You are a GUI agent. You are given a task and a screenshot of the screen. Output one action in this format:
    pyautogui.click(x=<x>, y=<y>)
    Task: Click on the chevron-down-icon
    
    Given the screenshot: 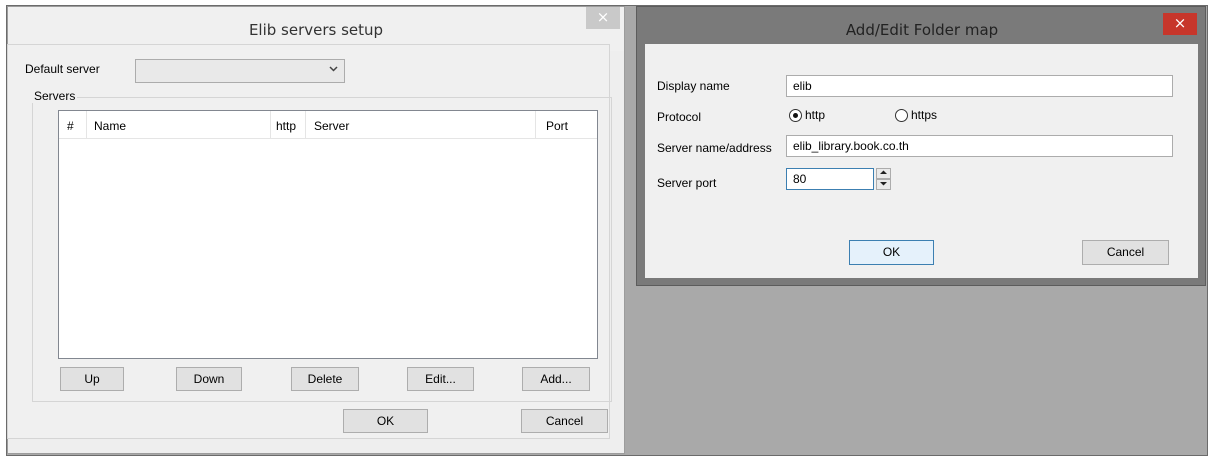 What is the action you would take?
    pyautogui.click(x=333, y=69)
    